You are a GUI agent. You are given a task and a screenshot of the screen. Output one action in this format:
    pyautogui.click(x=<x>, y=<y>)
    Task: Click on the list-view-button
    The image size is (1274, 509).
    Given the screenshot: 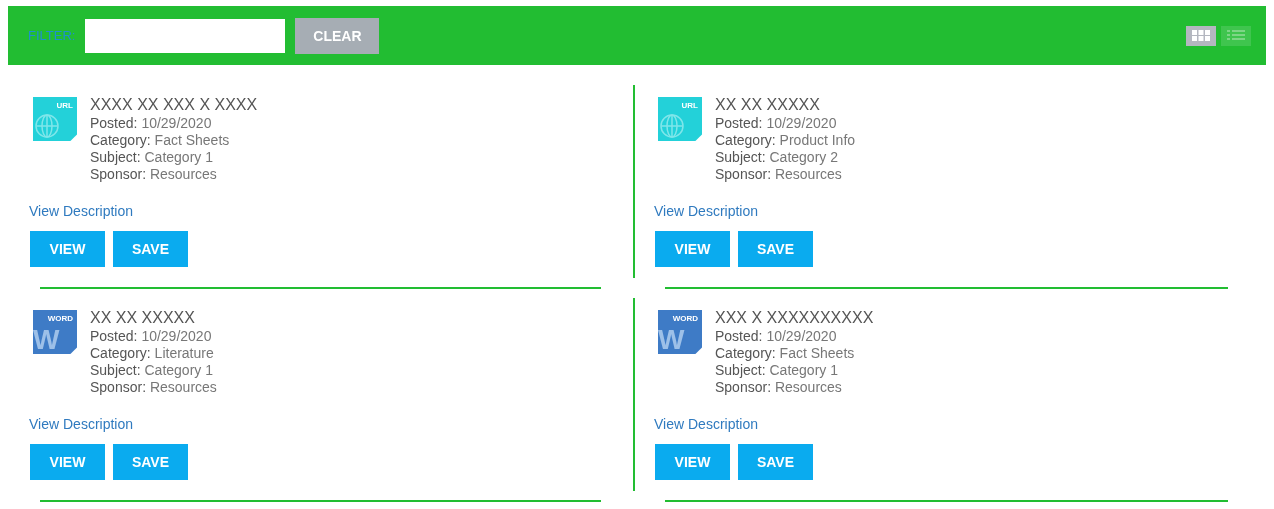 What is the action you would take?
    pyautogui.click(x=1236, y=35)
    